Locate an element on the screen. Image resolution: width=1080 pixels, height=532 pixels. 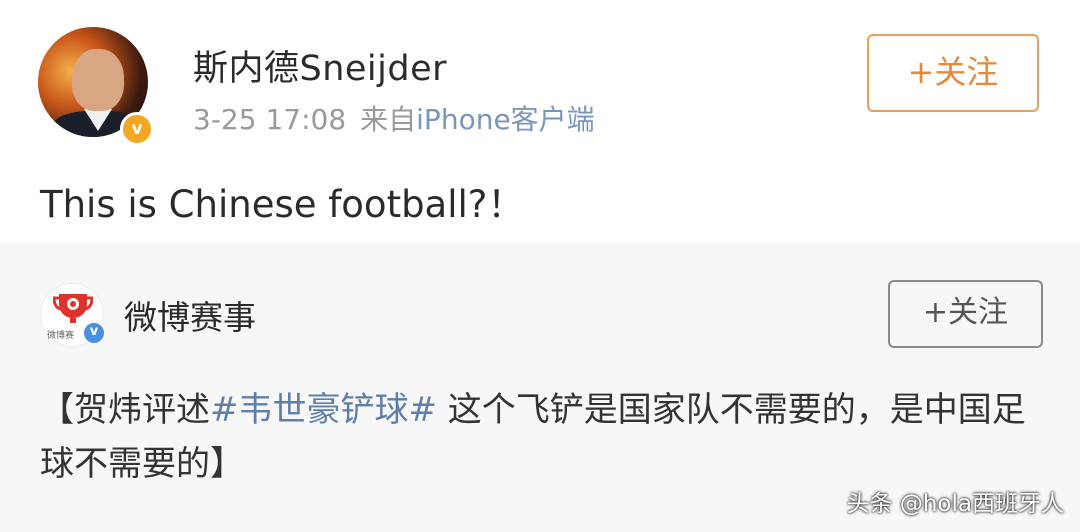
repost-text-open: 【贺炜评述 is located at coordinates (125, 410).